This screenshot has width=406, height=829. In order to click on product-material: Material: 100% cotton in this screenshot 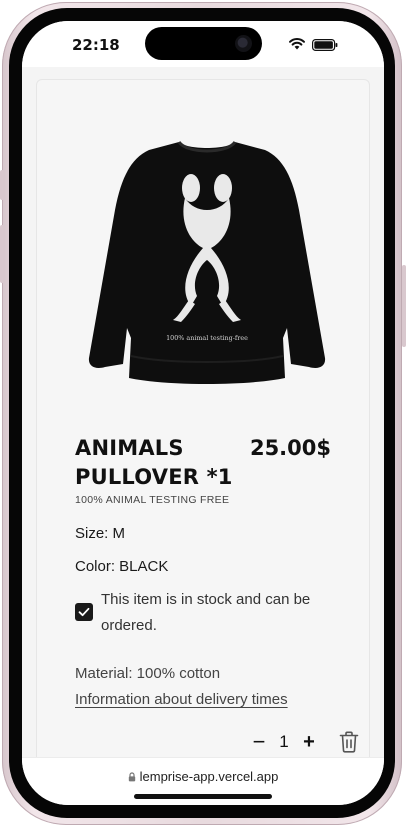, I will do `click(148, 673)`.